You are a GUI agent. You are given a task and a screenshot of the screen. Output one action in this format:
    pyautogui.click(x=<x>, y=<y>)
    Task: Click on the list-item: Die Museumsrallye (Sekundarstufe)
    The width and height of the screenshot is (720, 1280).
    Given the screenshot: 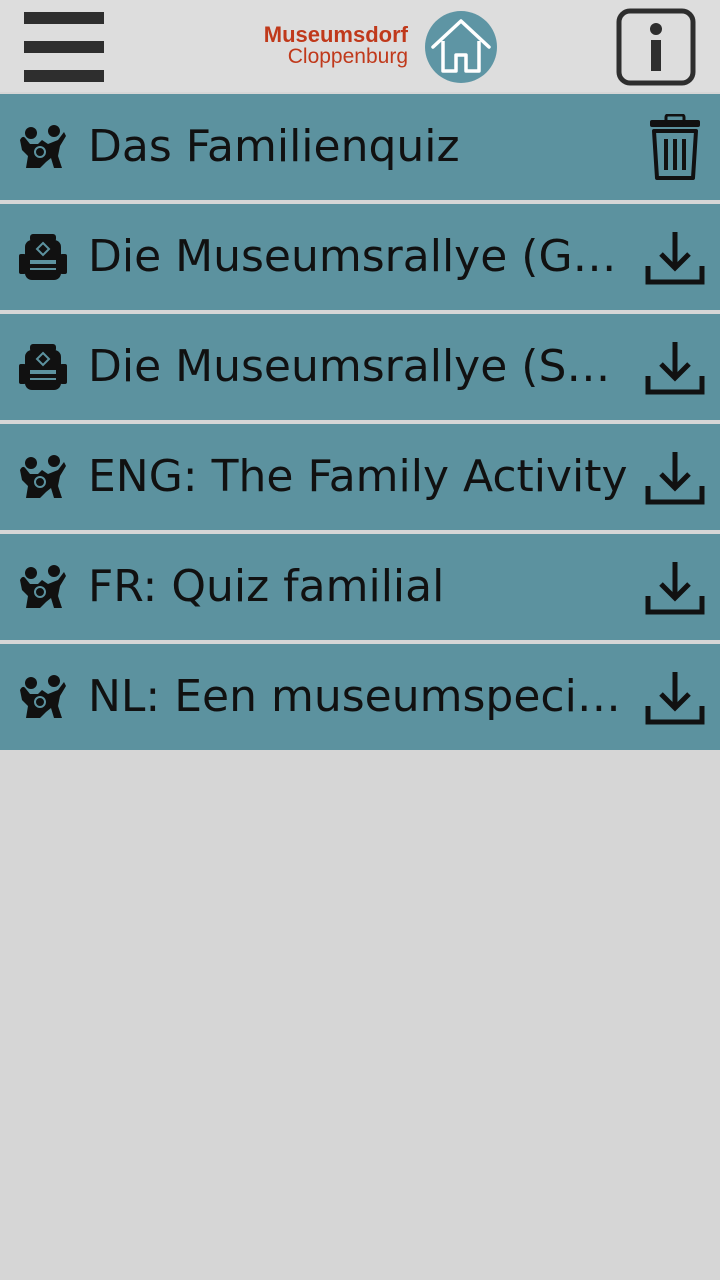 What is the action you would take?
    pyautogui.click(x=360, y=367)
    